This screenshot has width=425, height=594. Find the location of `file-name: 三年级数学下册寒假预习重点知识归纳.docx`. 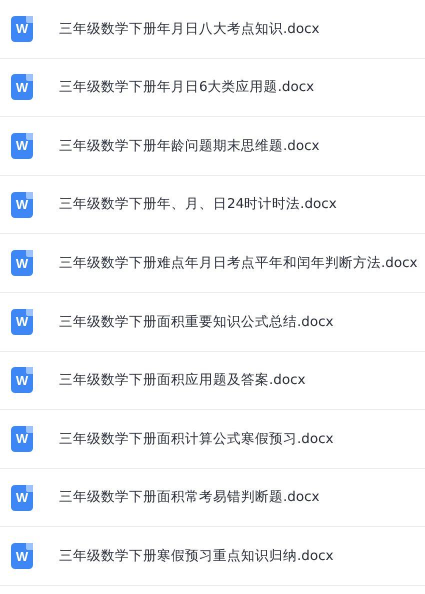

file-name: 三年级数学下册寒假预习重点知识归纳.docx is located at coordinates (196, 556).